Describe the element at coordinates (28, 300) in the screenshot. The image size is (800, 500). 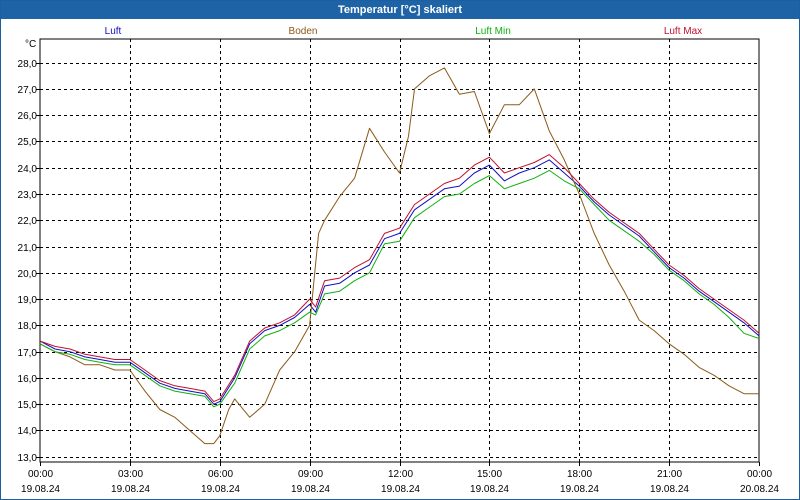
I see `y-tick-label: 19,0` at that location.